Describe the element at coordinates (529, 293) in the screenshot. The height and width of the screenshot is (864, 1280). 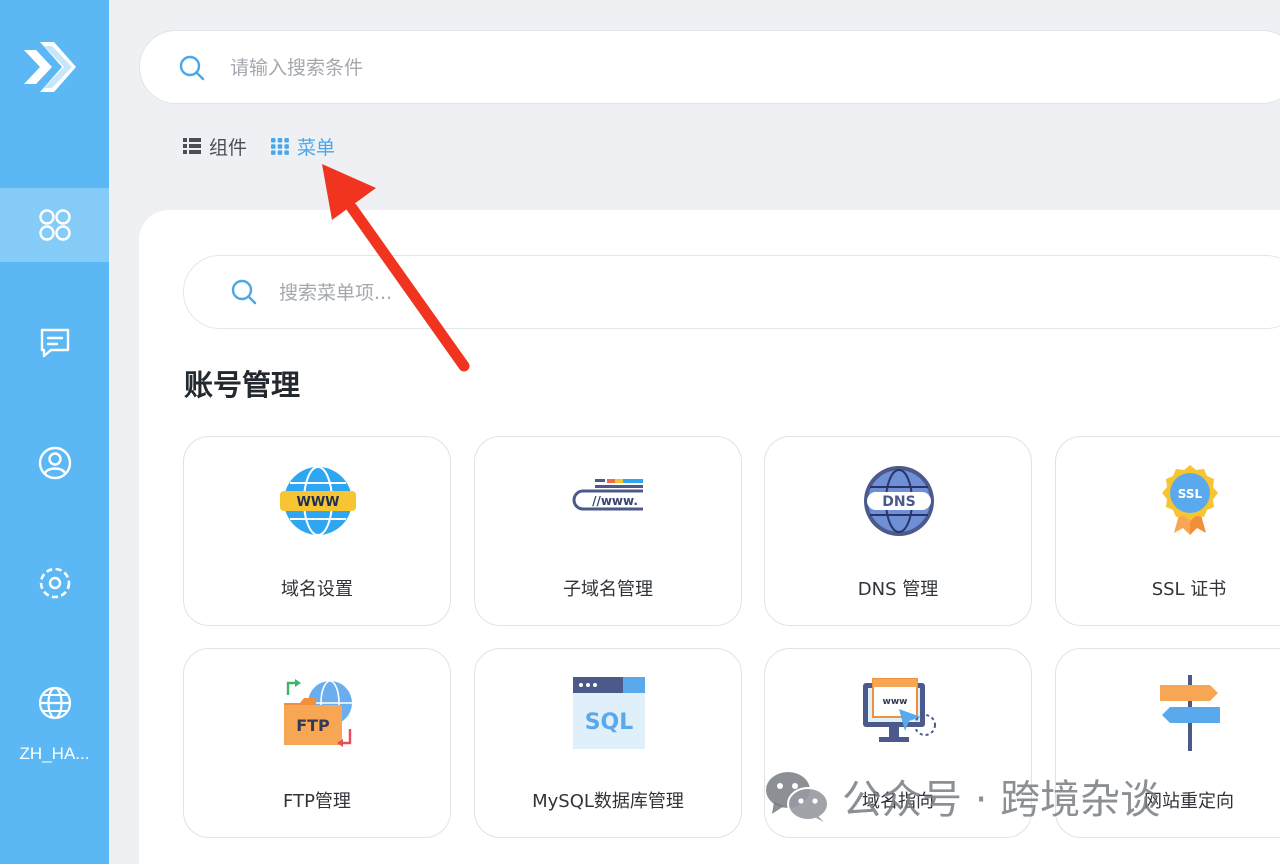
I see `menu-search-input` at that location.